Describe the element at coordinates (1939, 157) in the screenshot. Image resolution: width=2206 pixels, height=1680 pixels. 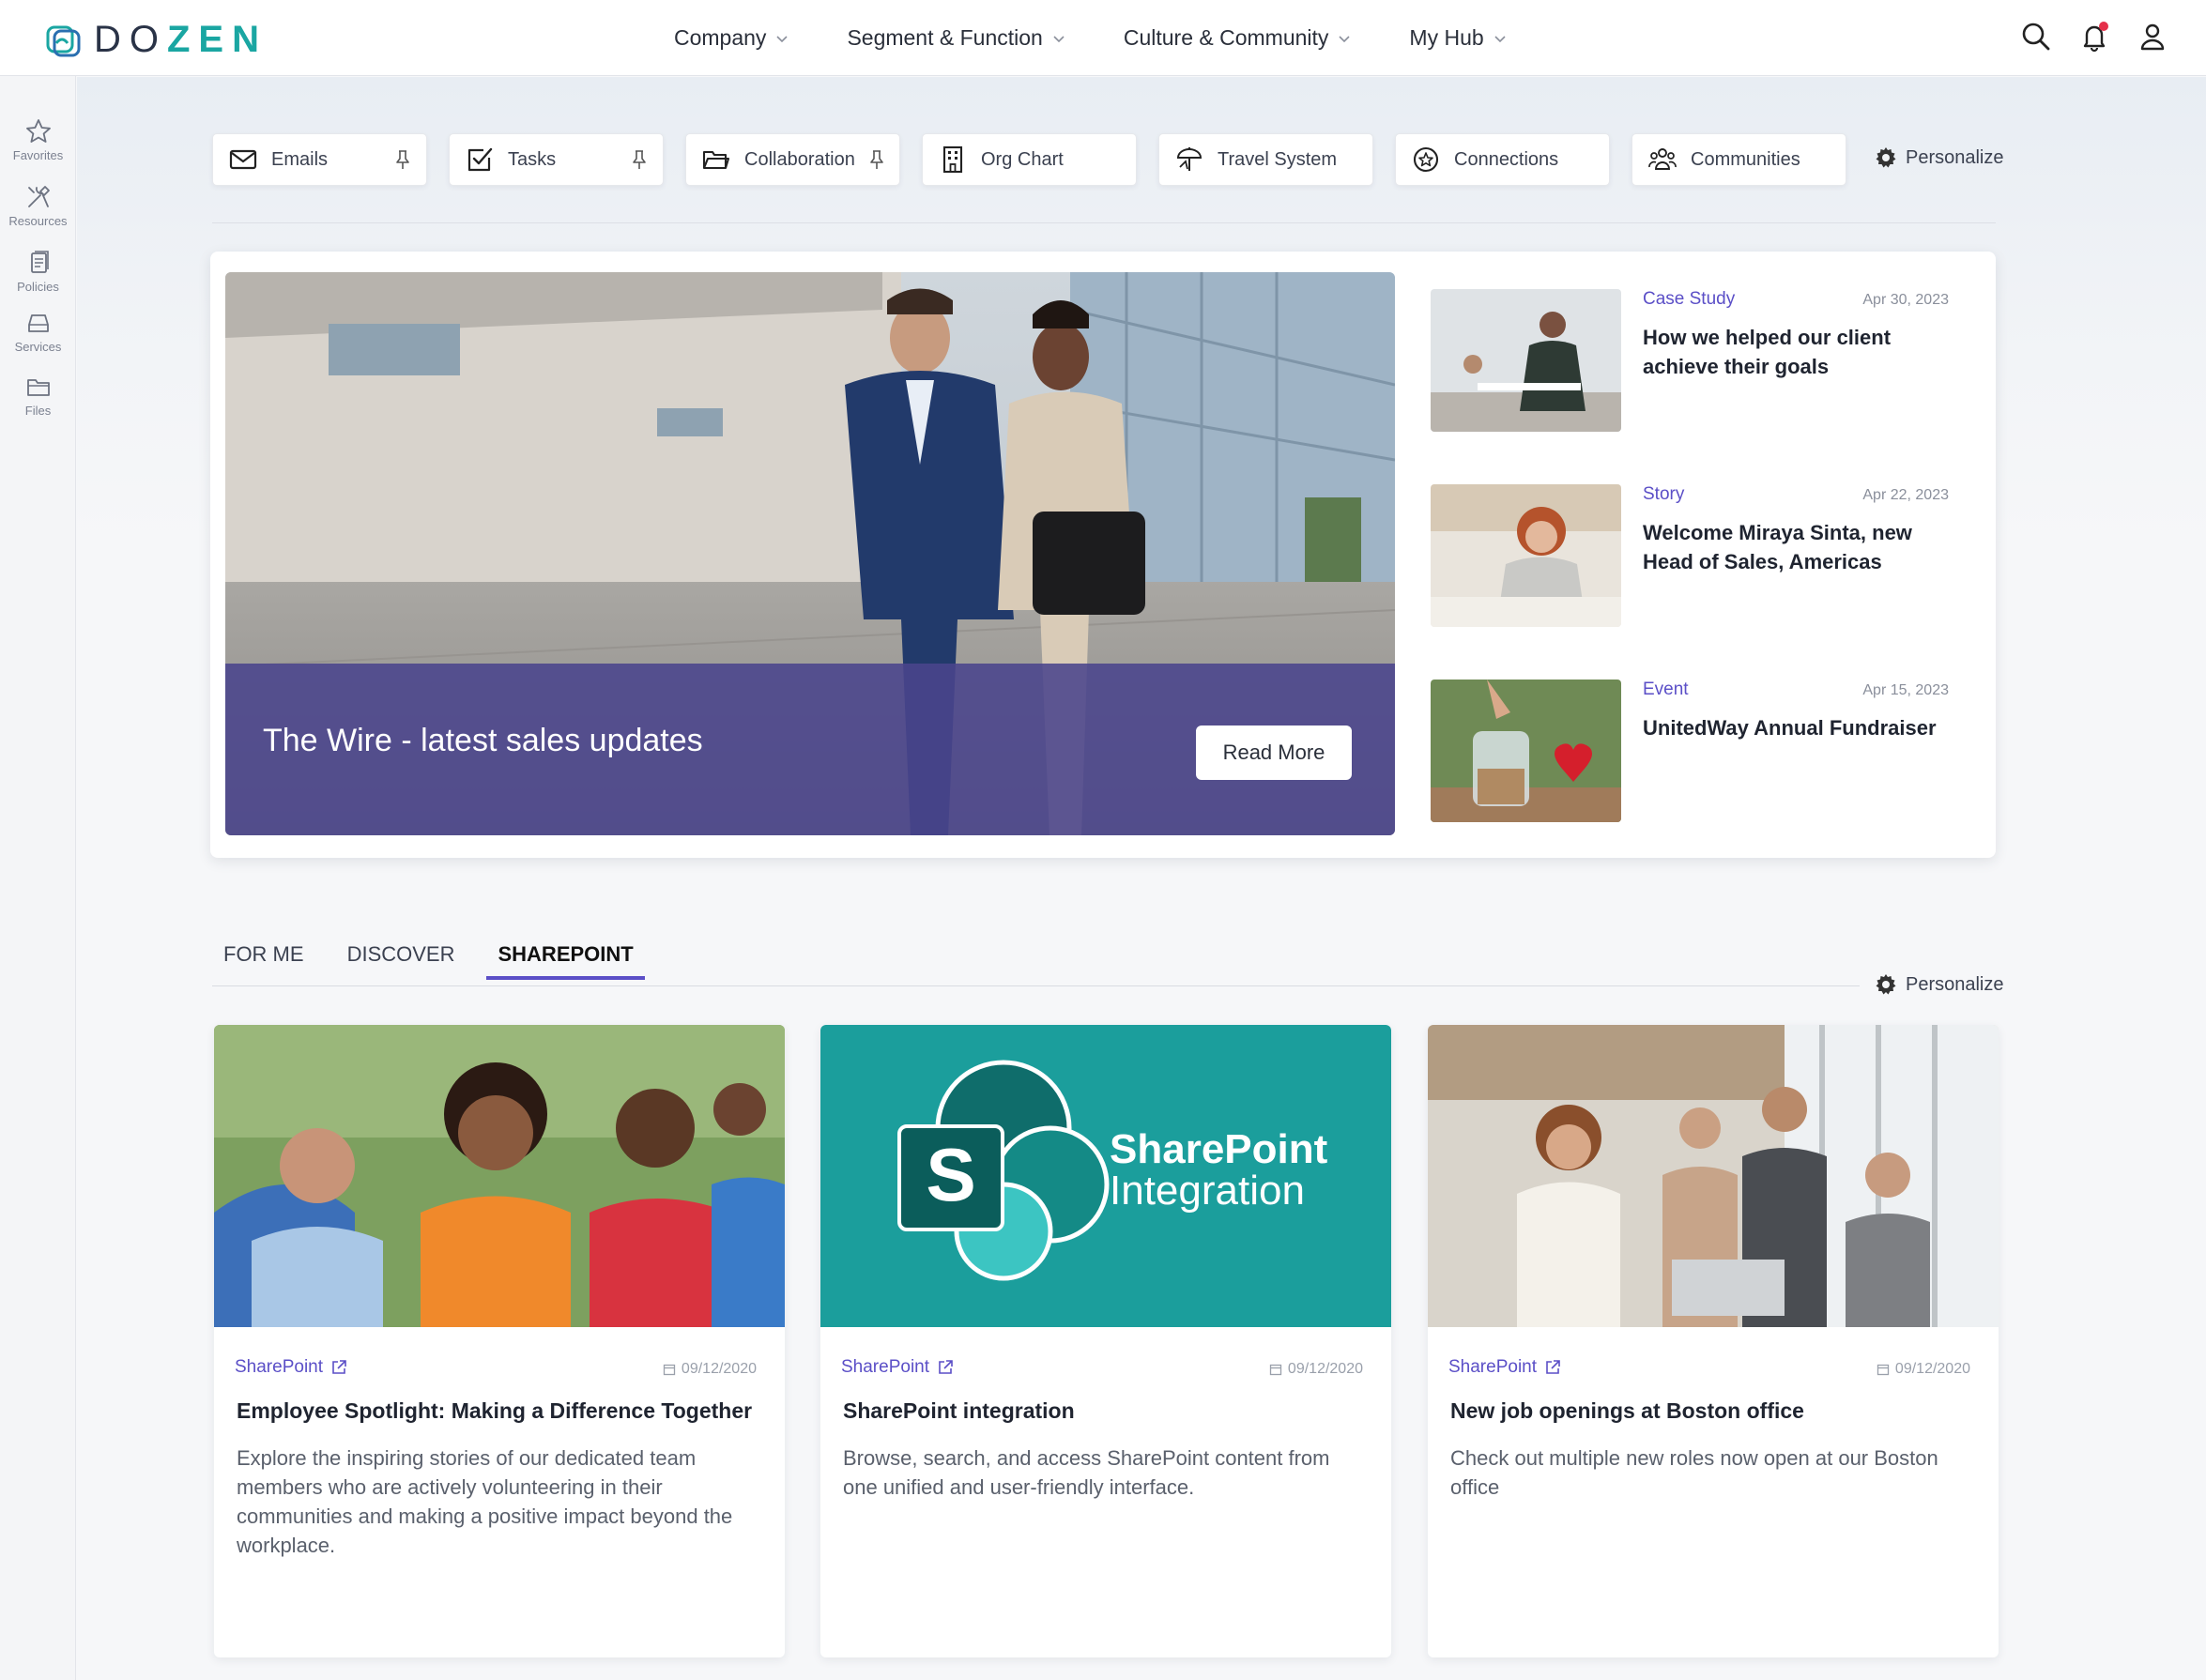
I see `personalize-quick-links-button: Personalize` at that location.